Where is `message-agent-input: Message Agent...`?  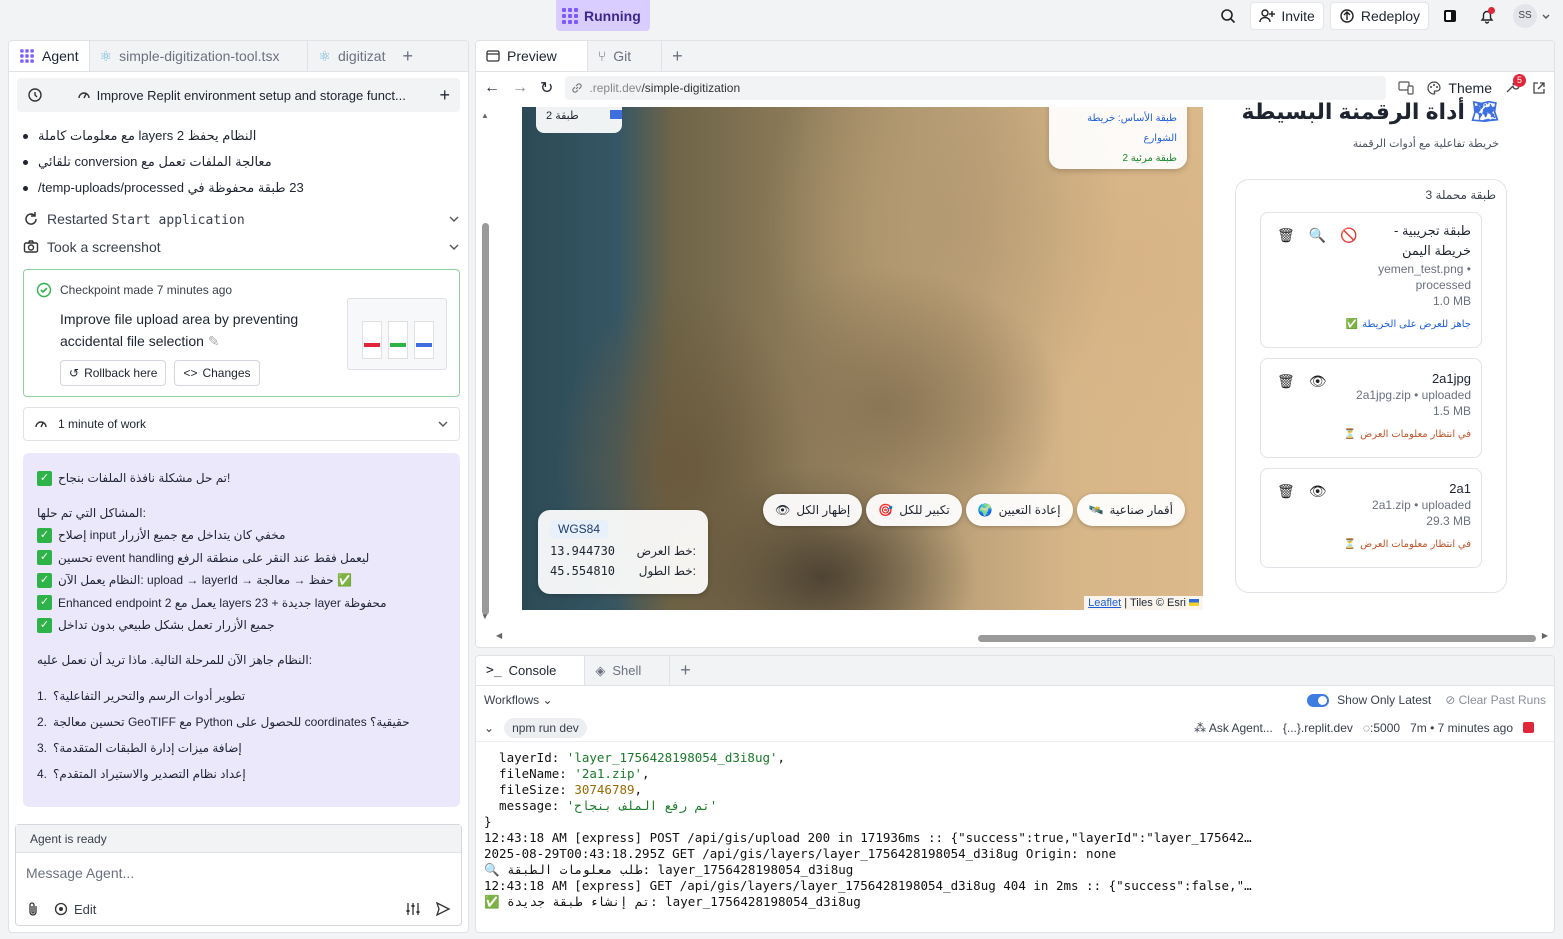 message-agent-input: Message Agent... is located at coordinates (238, 873).